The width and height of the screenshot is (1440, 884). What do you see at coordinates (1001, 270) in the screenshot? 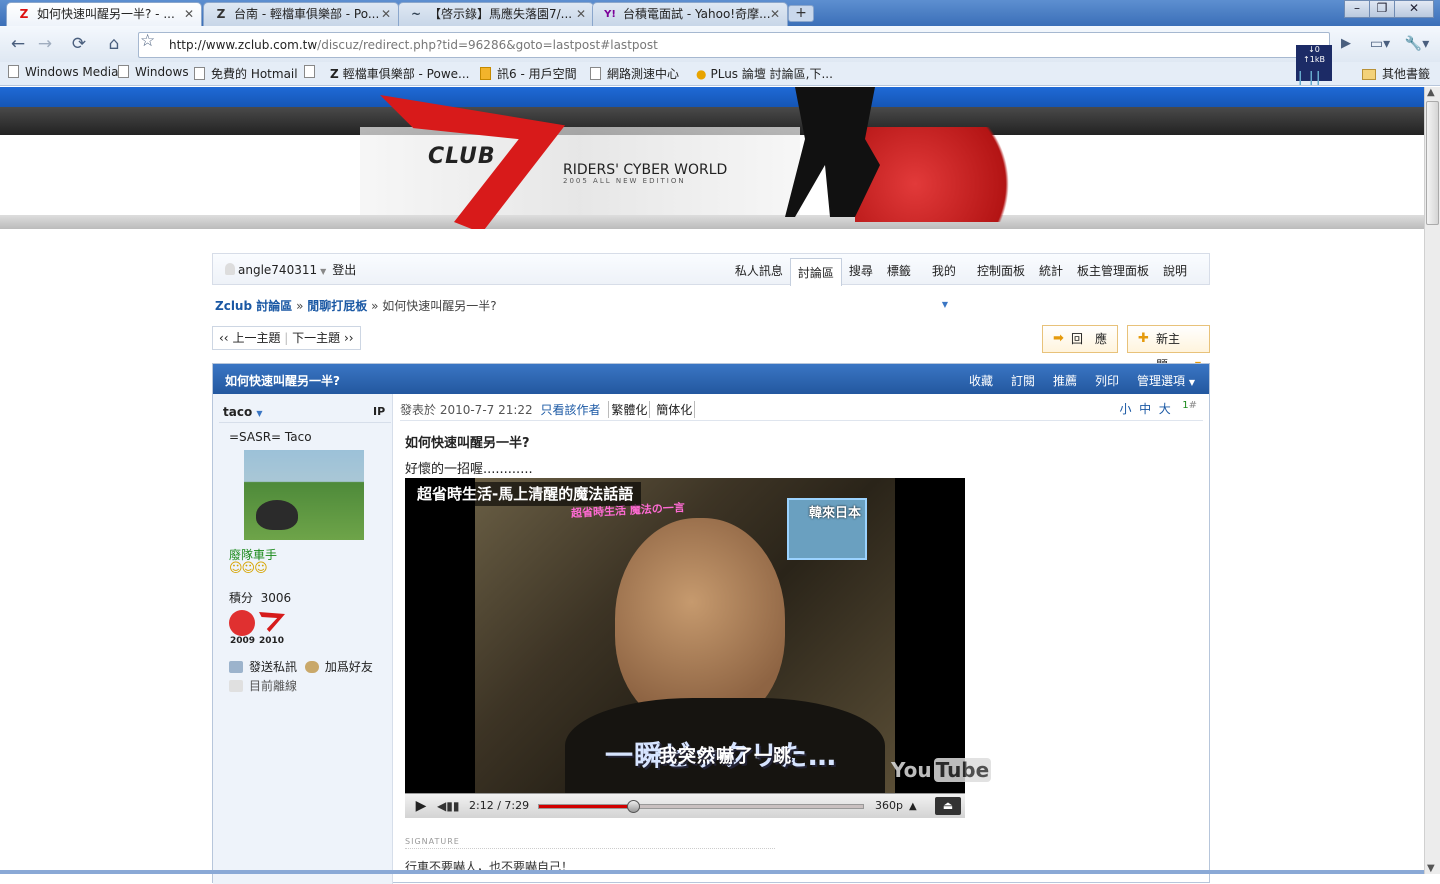
I see `menu-control-panel: 控制面板` at bounding box center [1001, 270].